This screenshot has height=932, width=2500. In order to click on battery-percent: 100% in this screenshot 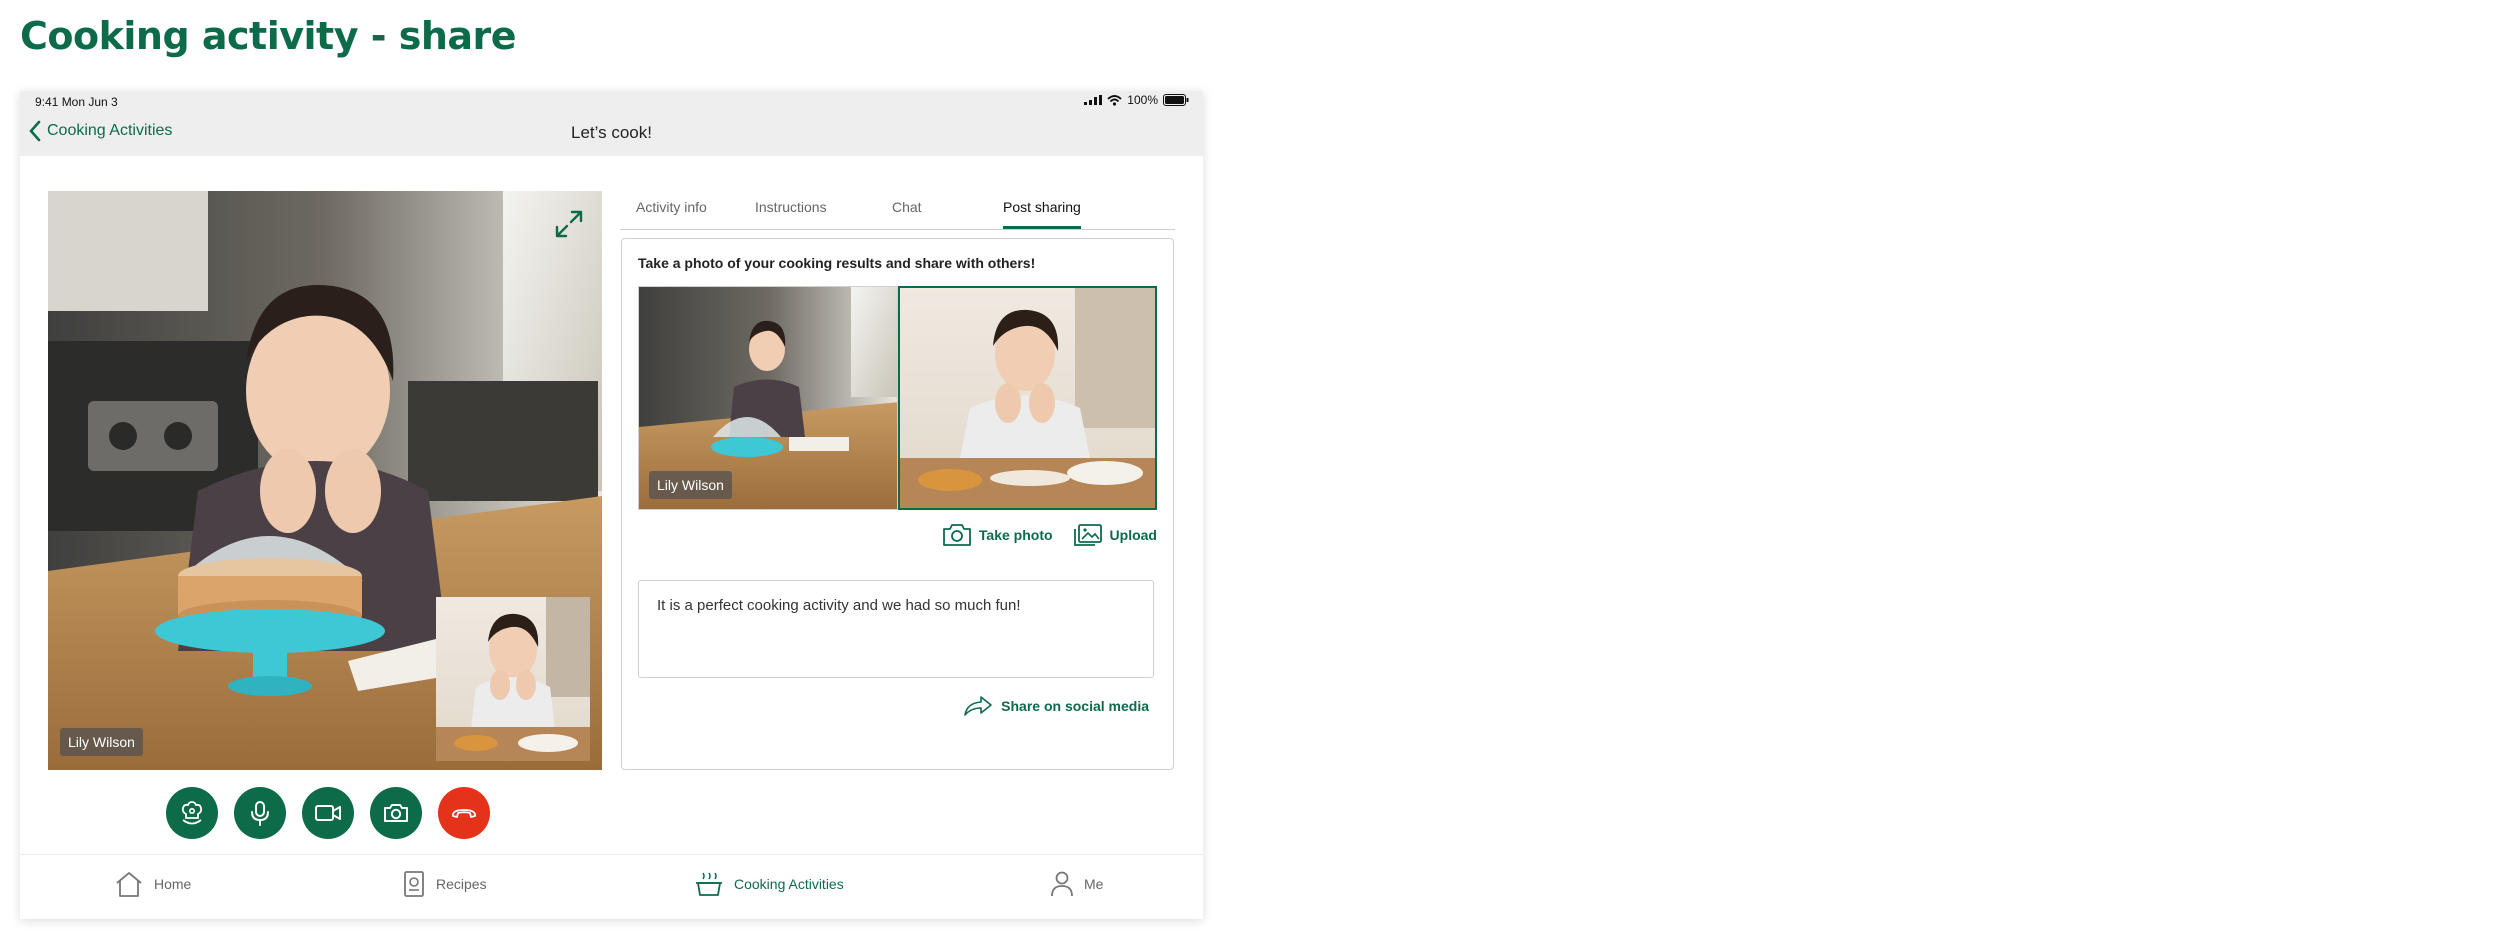, I will do `click(1142, 100)`.